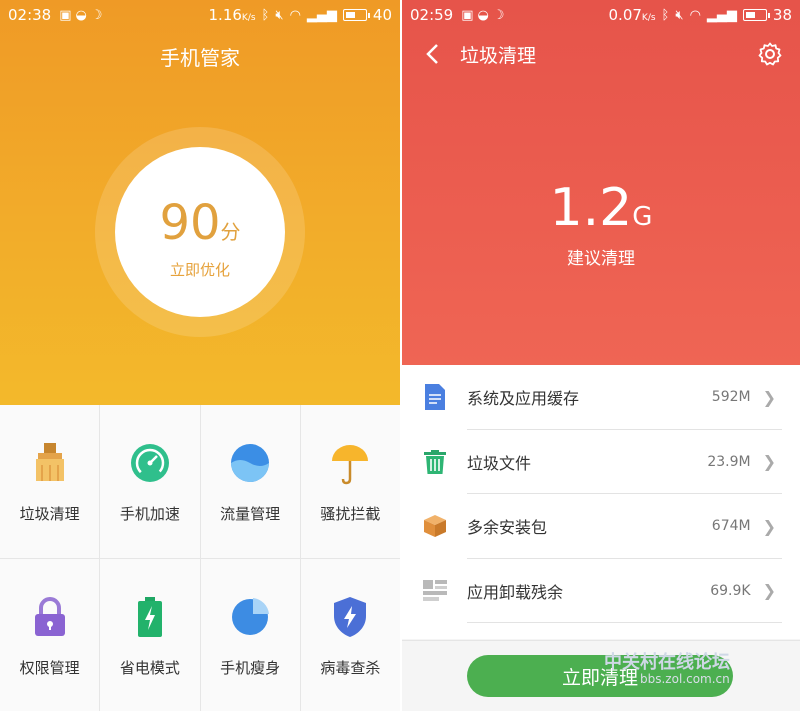 The width and height of the screenshot is (800, 711). I want to click on optimize-label: 立即优化, so click(199, 270).